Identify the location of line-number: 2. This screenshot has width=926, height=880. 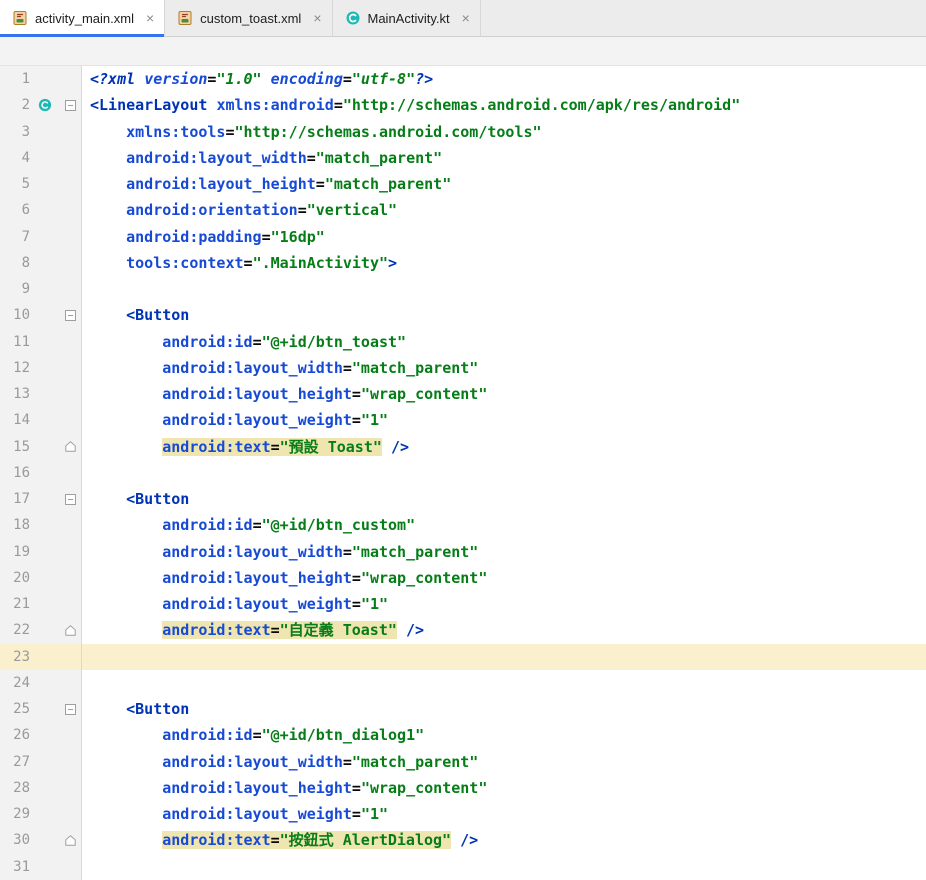
(15, 105).